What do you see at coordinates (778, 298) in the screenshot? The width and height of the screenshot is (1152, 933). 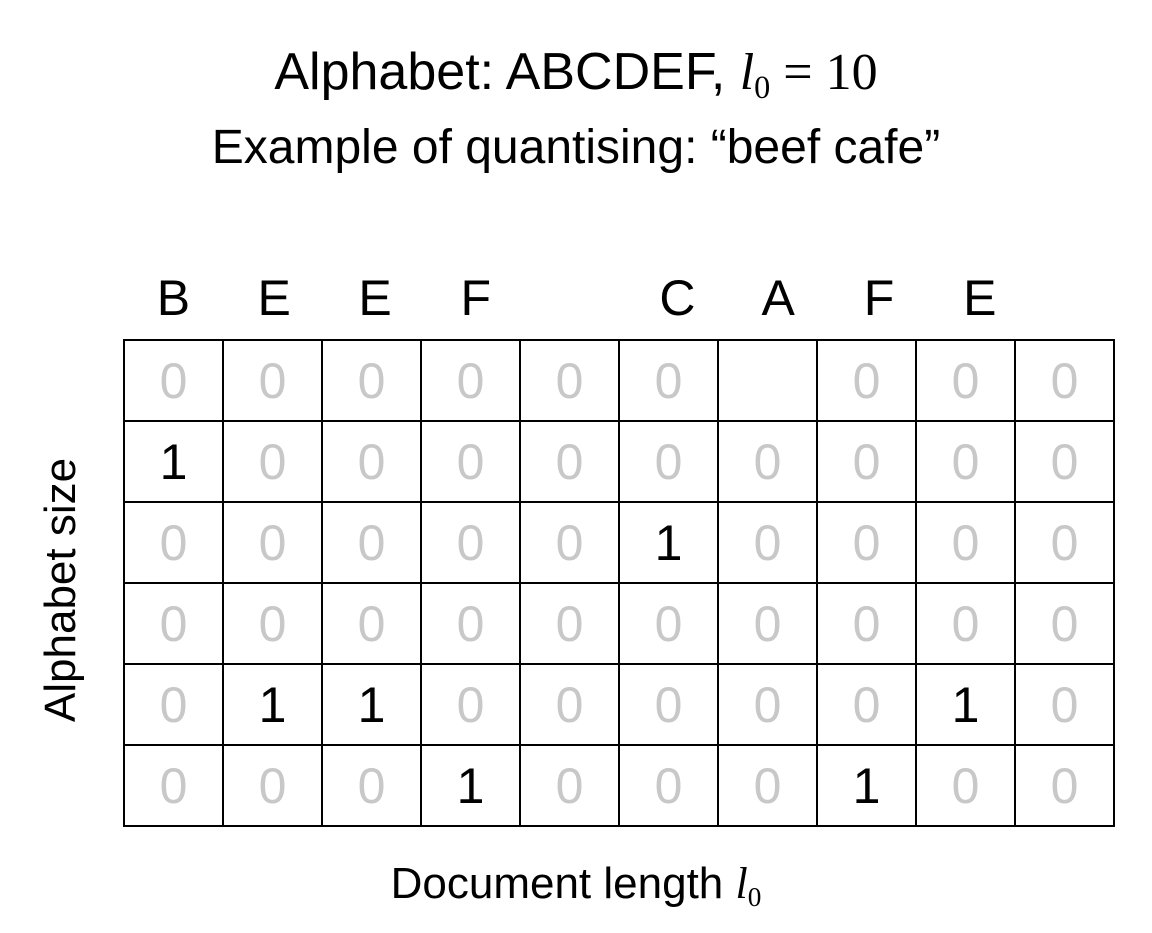 I see `column-letter: A` at bounding box center [778, 298].